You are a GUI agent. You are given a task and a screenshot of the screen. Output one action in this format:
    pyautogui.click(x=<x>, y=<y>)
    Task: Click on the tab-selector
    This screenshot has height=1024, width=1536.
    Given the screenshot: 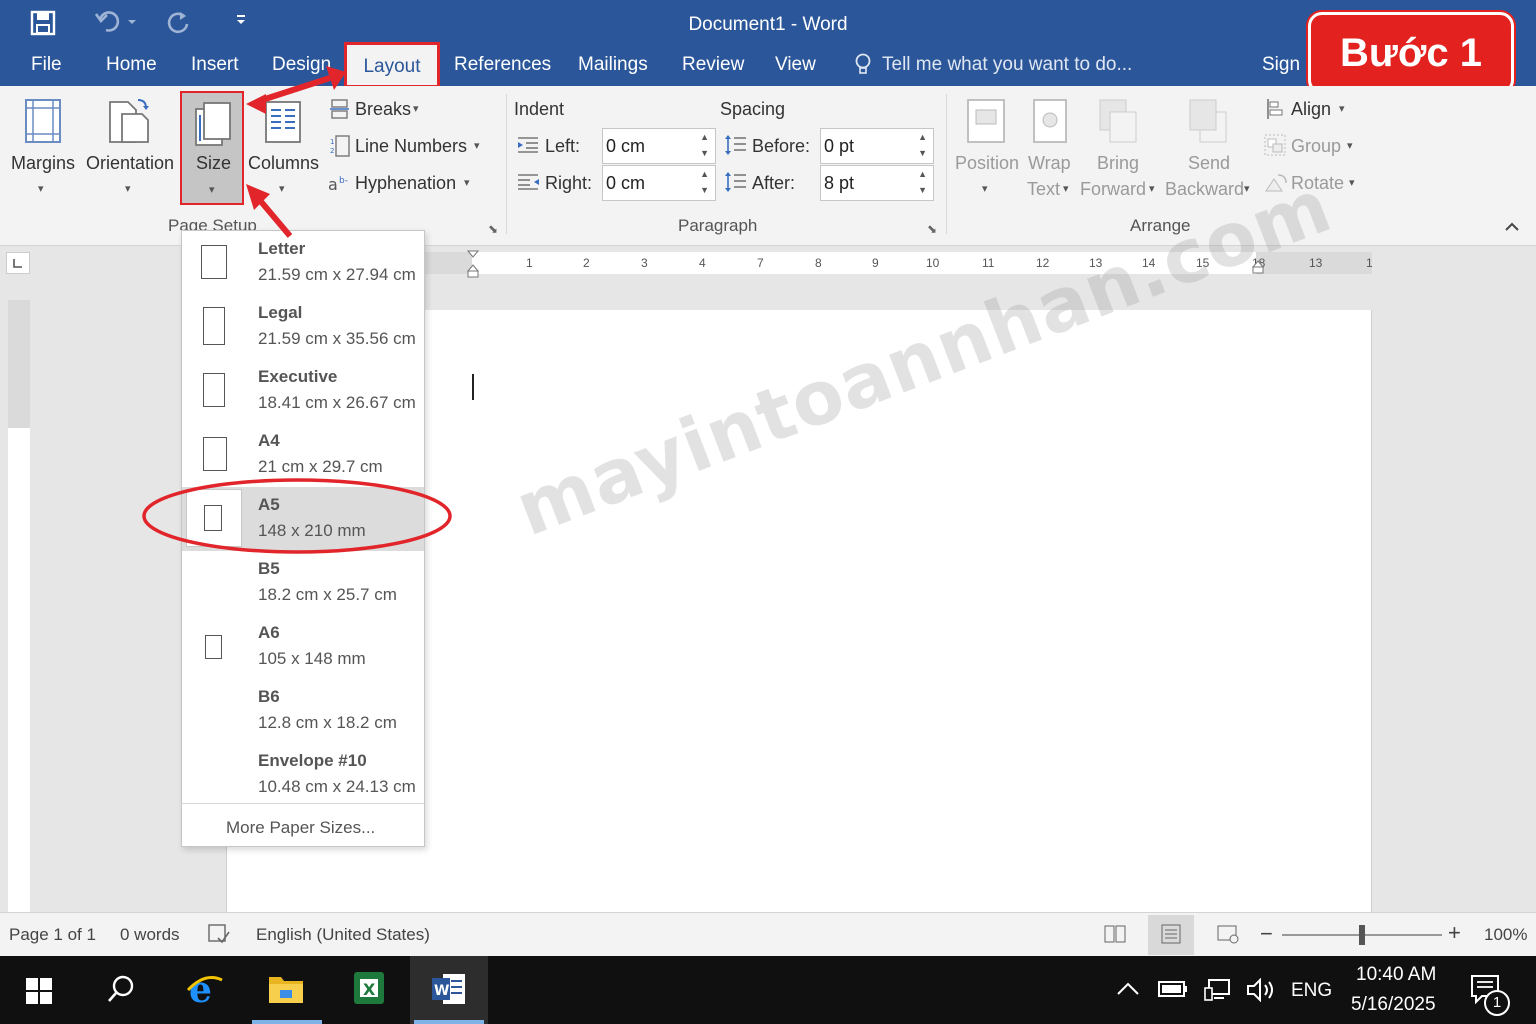 What is the action you would take?
    pyautogui.click(x=18, y=263)
    